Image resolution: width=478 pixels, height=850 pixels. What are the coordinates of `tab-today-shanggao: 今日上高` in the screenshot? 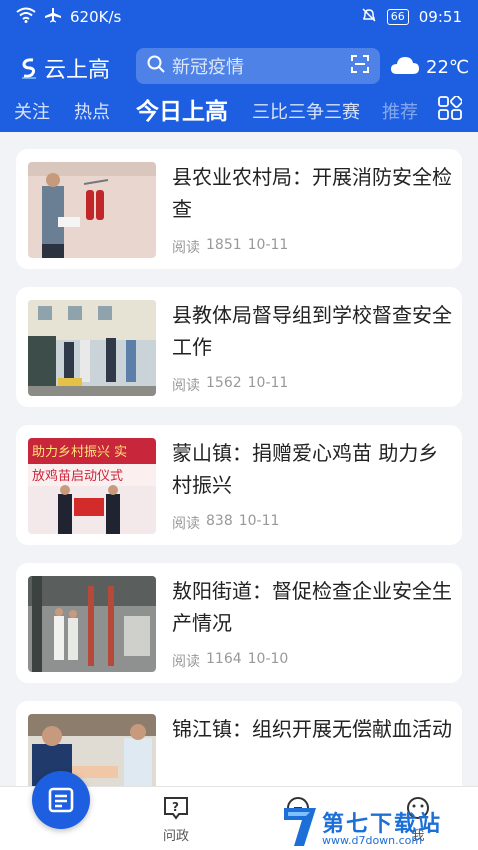 It's located at (182, 109).